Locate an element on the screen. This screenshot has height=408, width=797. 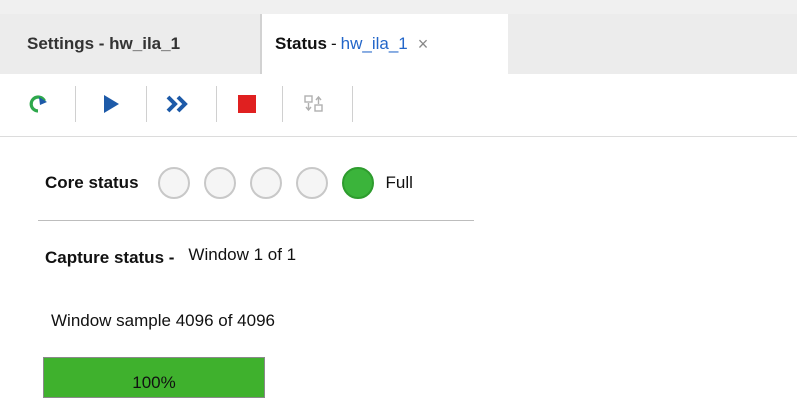
core-status-state: Full is located at coordinates (399, 182).